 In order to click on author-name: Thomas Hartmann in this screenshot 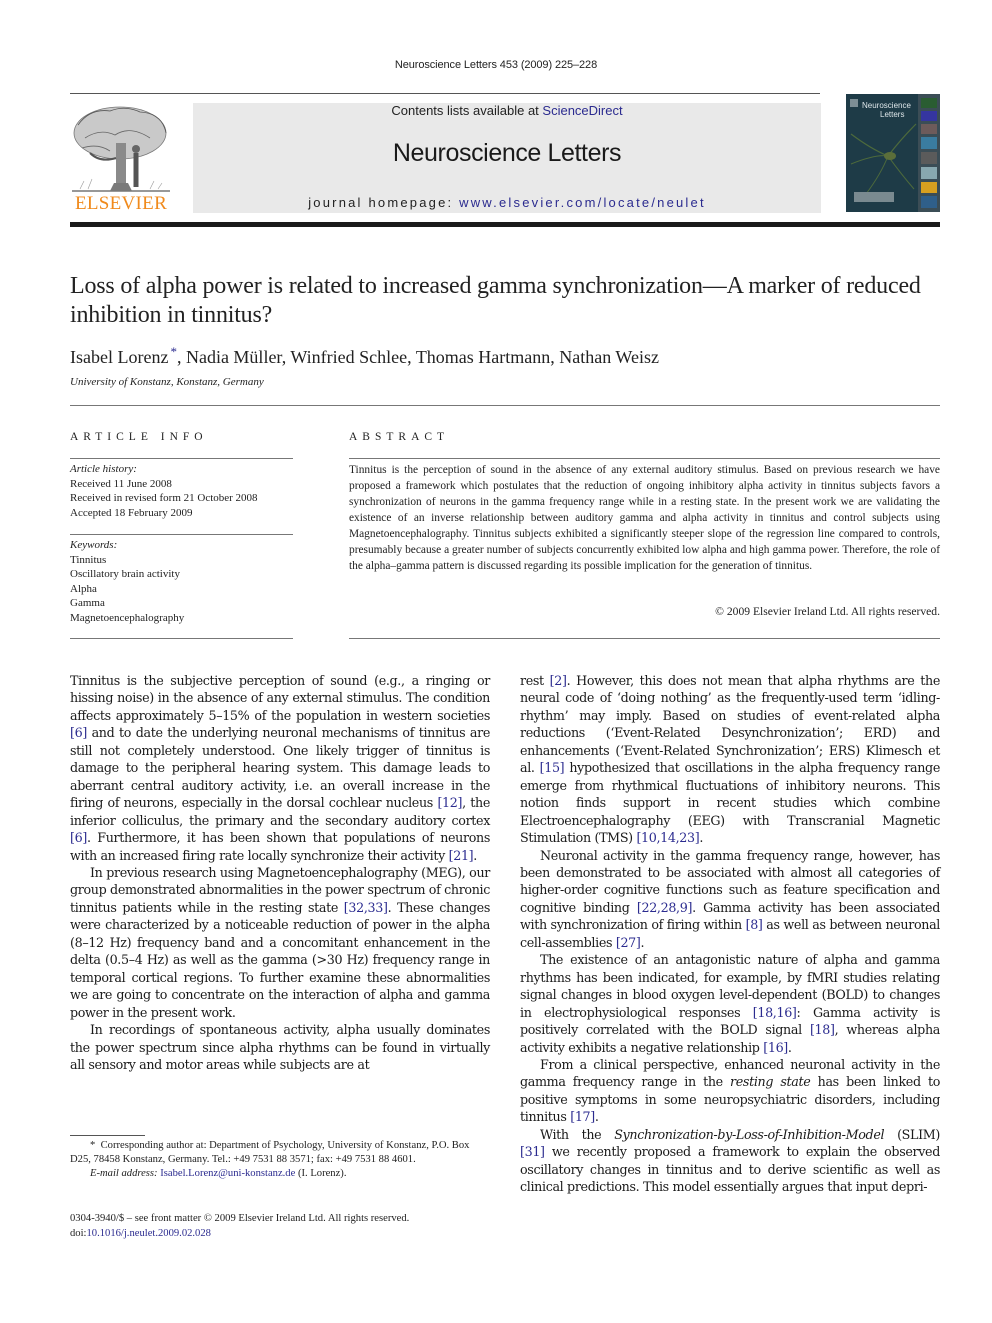, I will do `click(483, 357)`.